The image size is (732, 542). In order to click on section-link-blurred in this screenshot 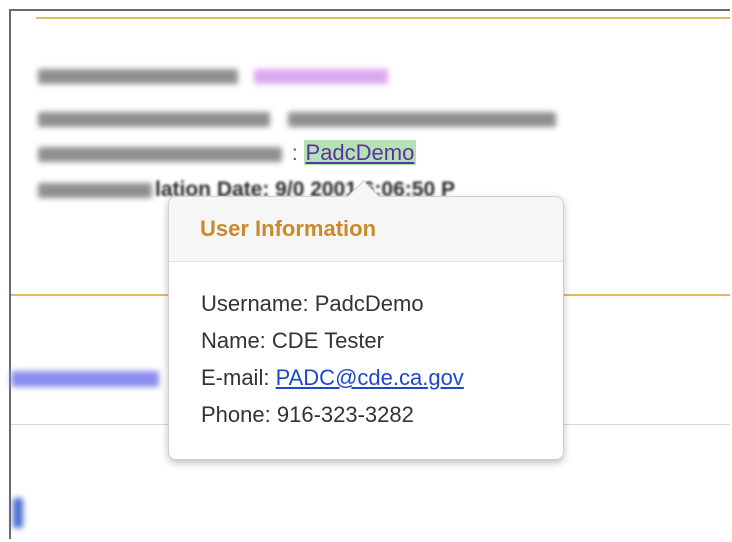, I will do `click(85, 379)`.